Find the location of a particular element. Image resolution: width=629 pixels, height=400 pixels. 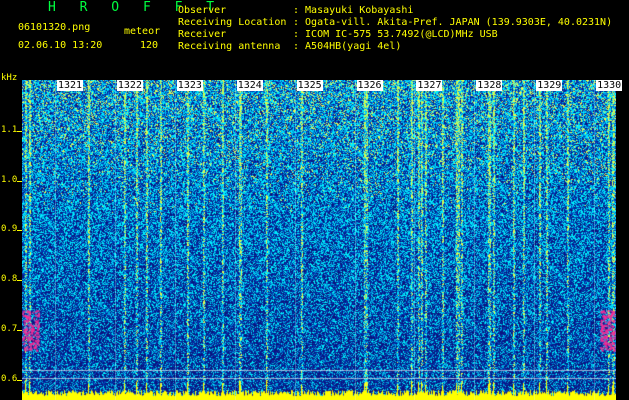

y-tick-label: 0.6 is located at coordinates (9, 378).